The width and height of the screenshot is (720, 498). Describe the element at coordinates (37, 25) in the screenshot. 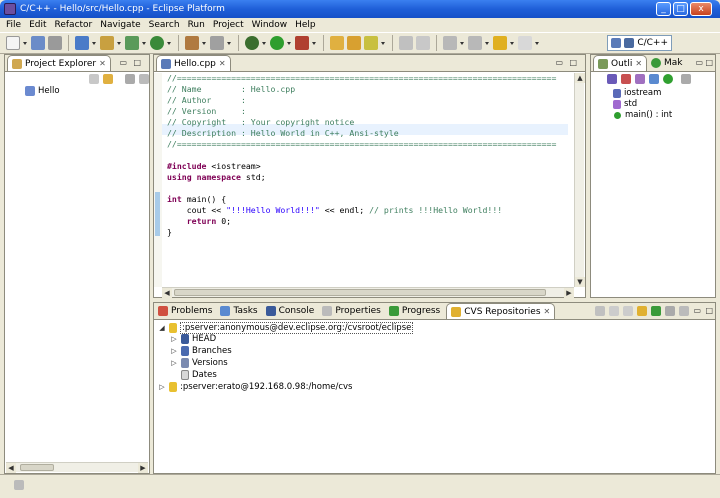

I see `menu-edit: Edit` at that location.